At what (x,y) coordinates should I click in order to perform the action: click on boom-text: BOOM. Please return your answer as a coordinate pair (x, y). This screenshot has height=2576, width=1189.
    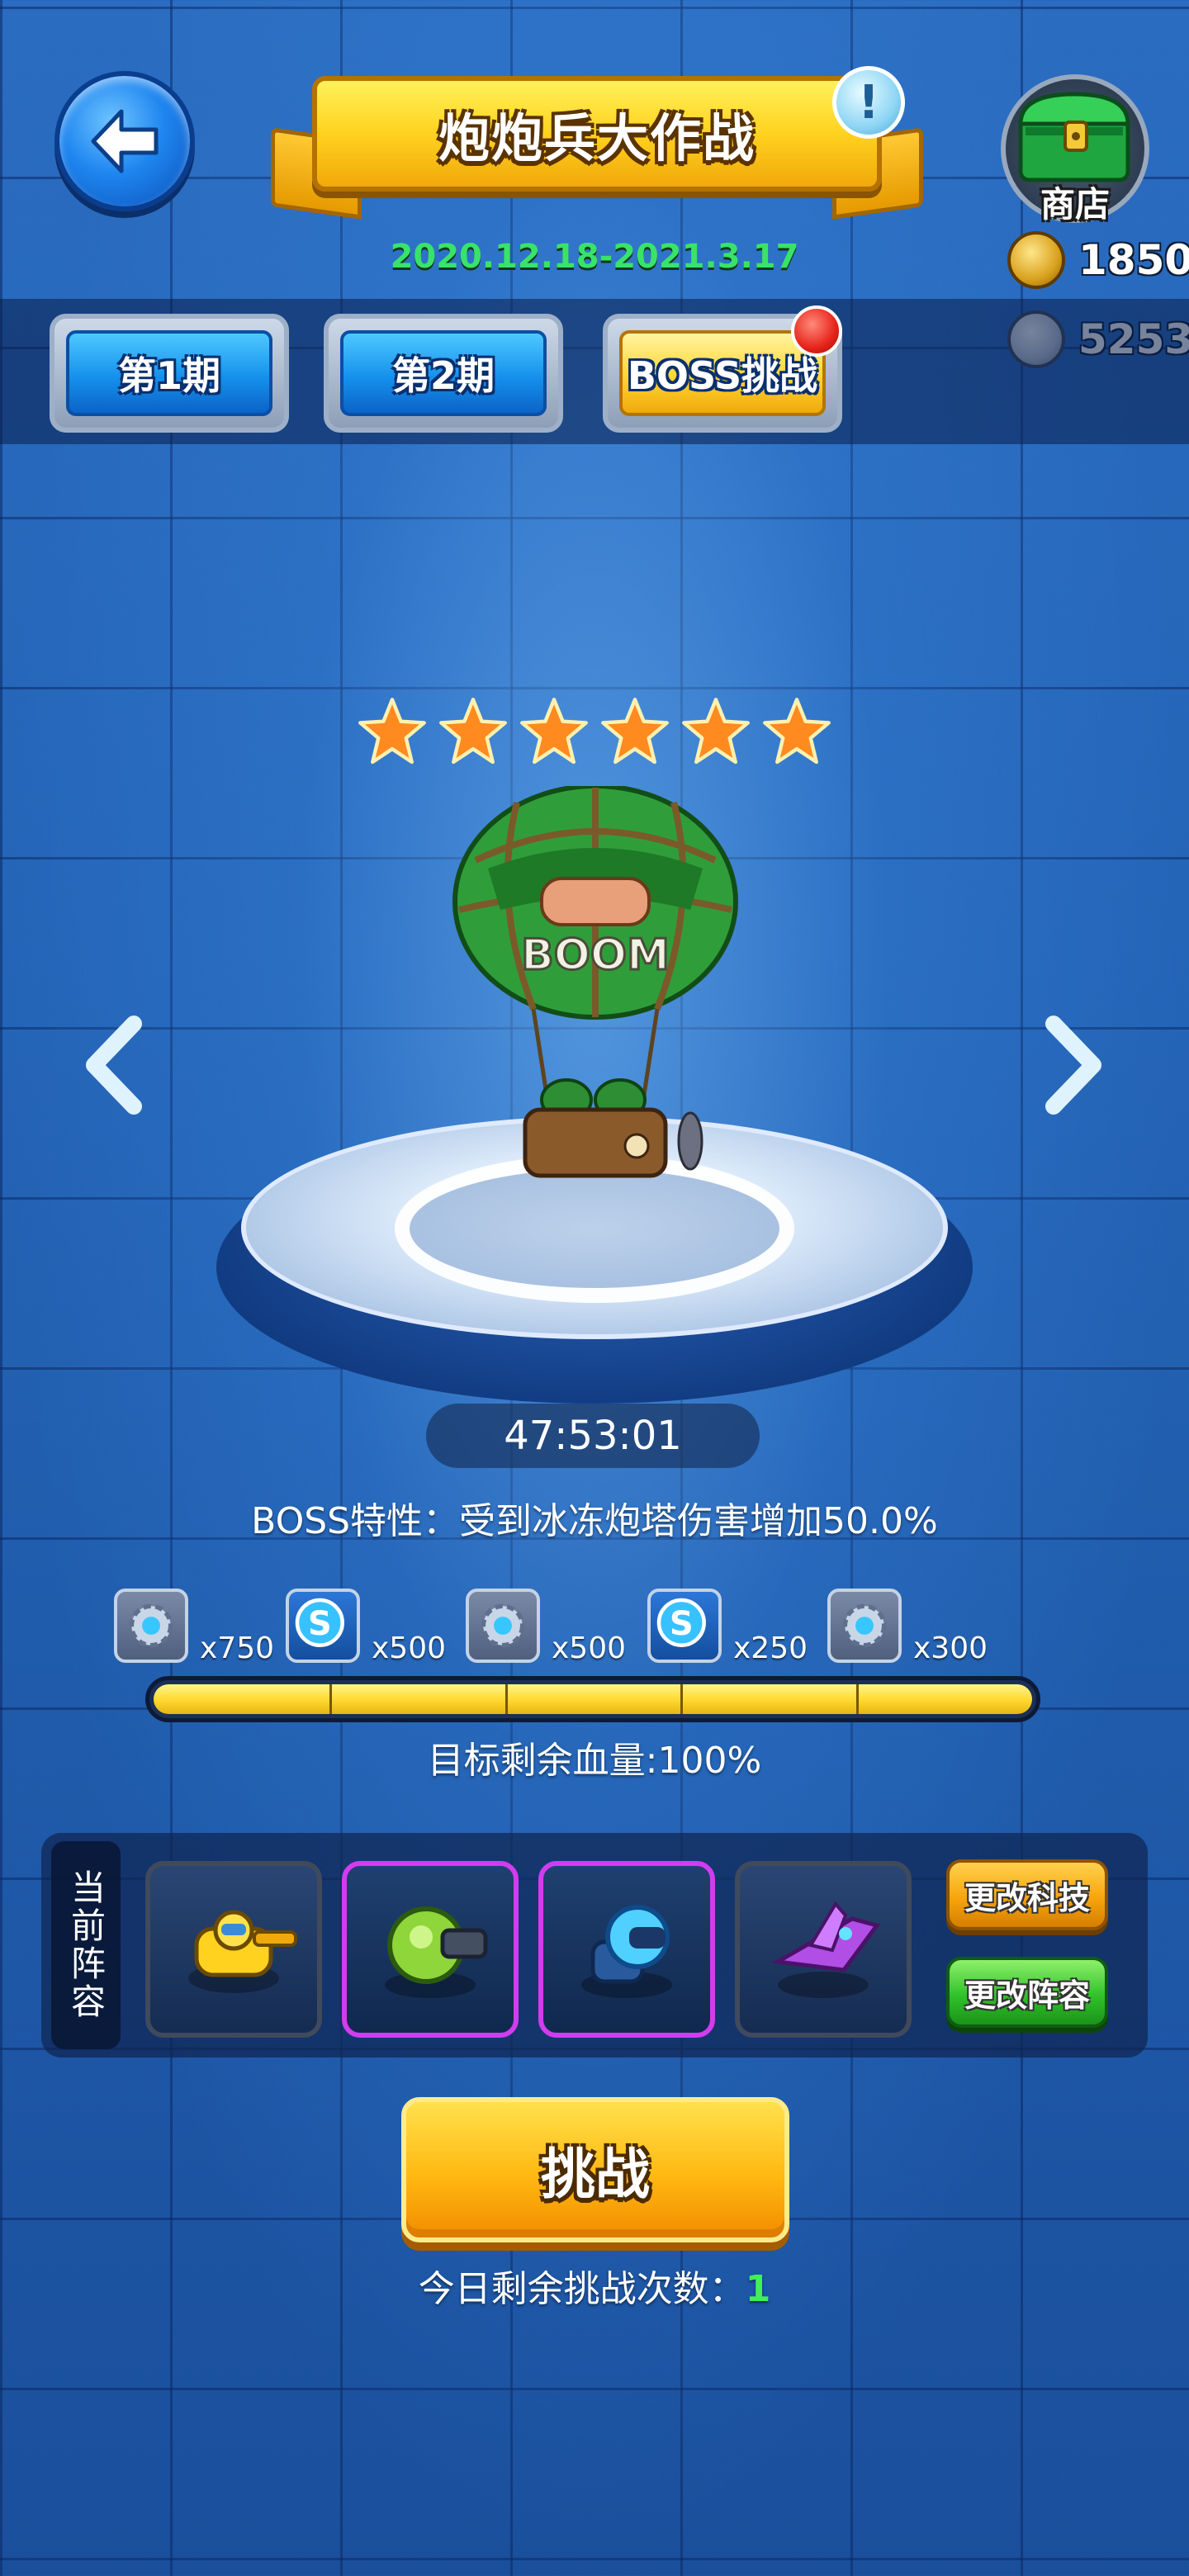
    Looking at the image, I should click on (595, 955).